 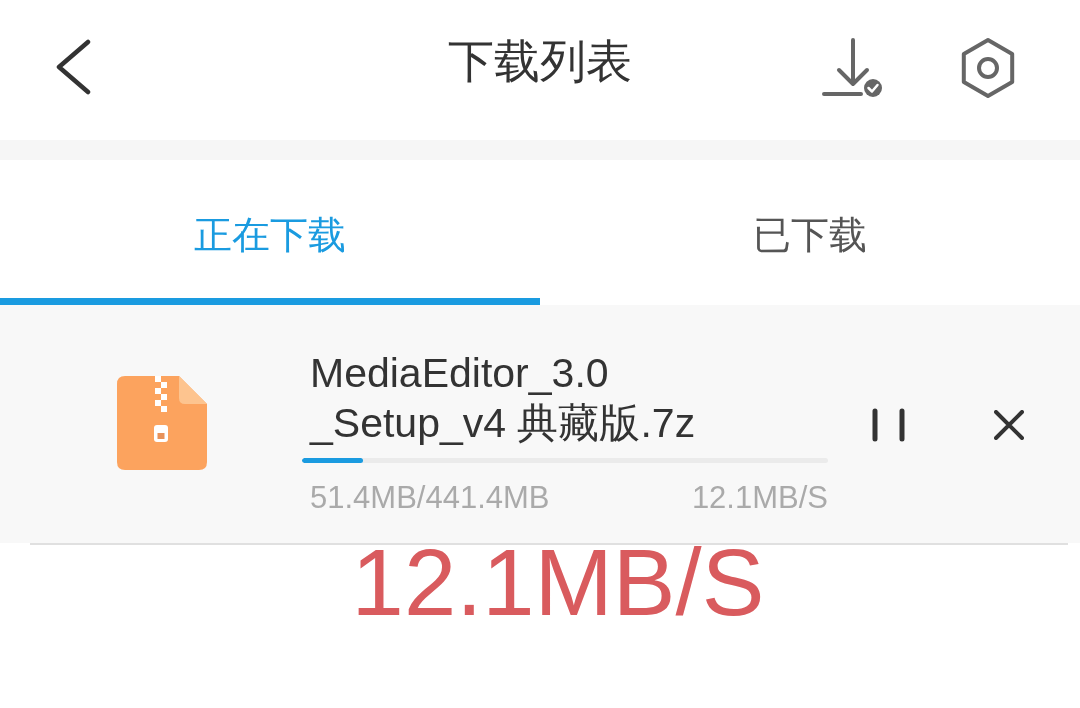 What do you see at coordinates (810, 232) in the screenshot?
I see `tab: 已下载` at bounding box center [810, 232].